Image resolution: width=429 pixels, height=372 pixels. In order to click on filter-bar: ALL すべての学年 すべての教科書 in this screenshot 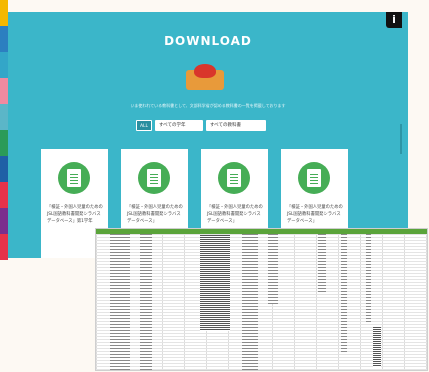, I will do `click(201, 125)`.